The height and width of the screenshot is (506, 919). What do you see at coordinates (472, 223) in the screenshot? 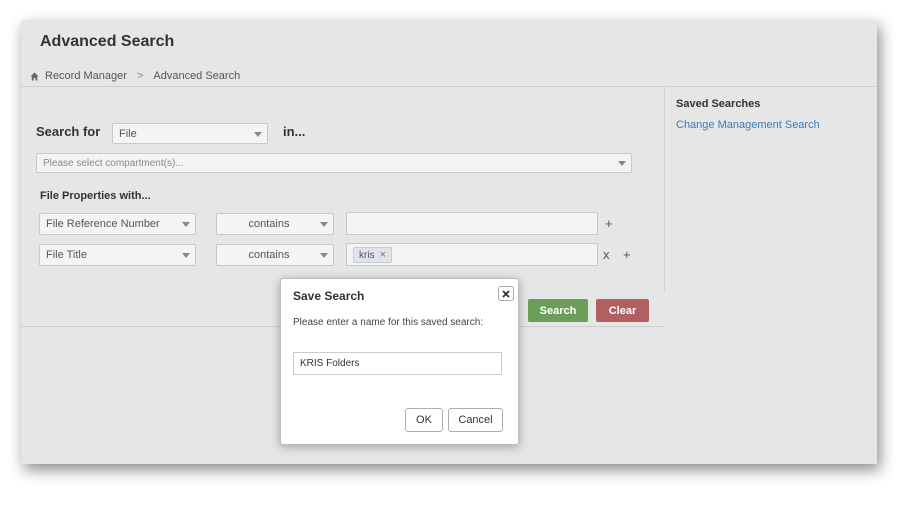
I see `value-input` at bounding box center [472, 223].